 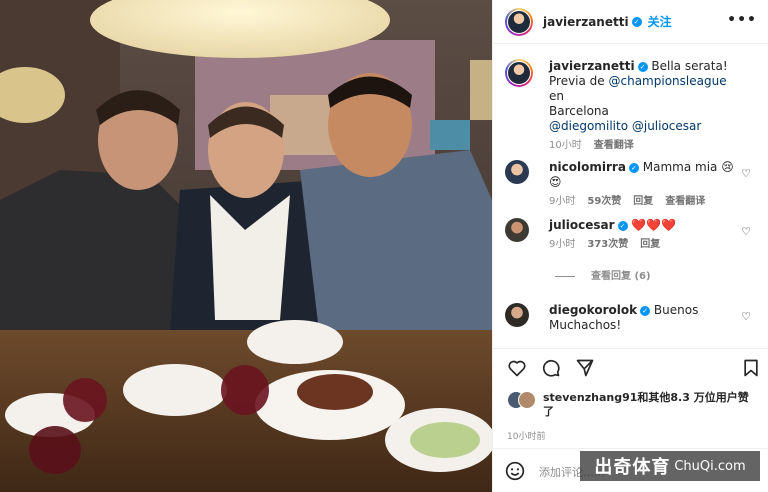 What do you see at coordinates (586, 22) in the screenshot?
I see `author-username: javierzanetti` at bounding box center [586, 22].